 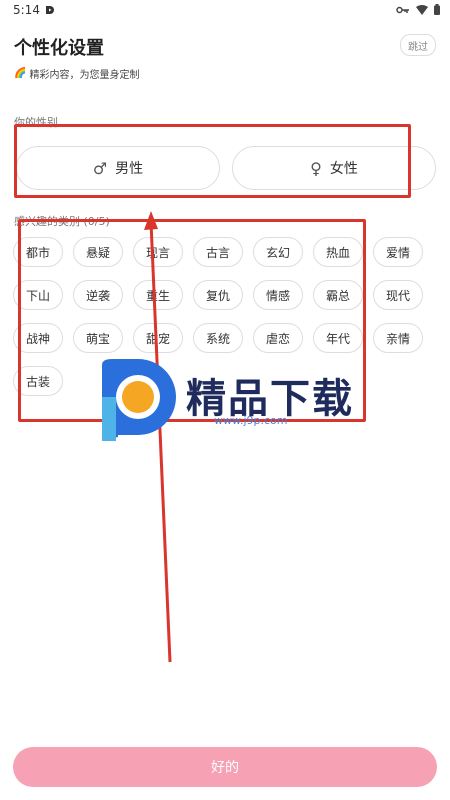 I want to click on category-tag: 都市, so click(x=38, y=252).